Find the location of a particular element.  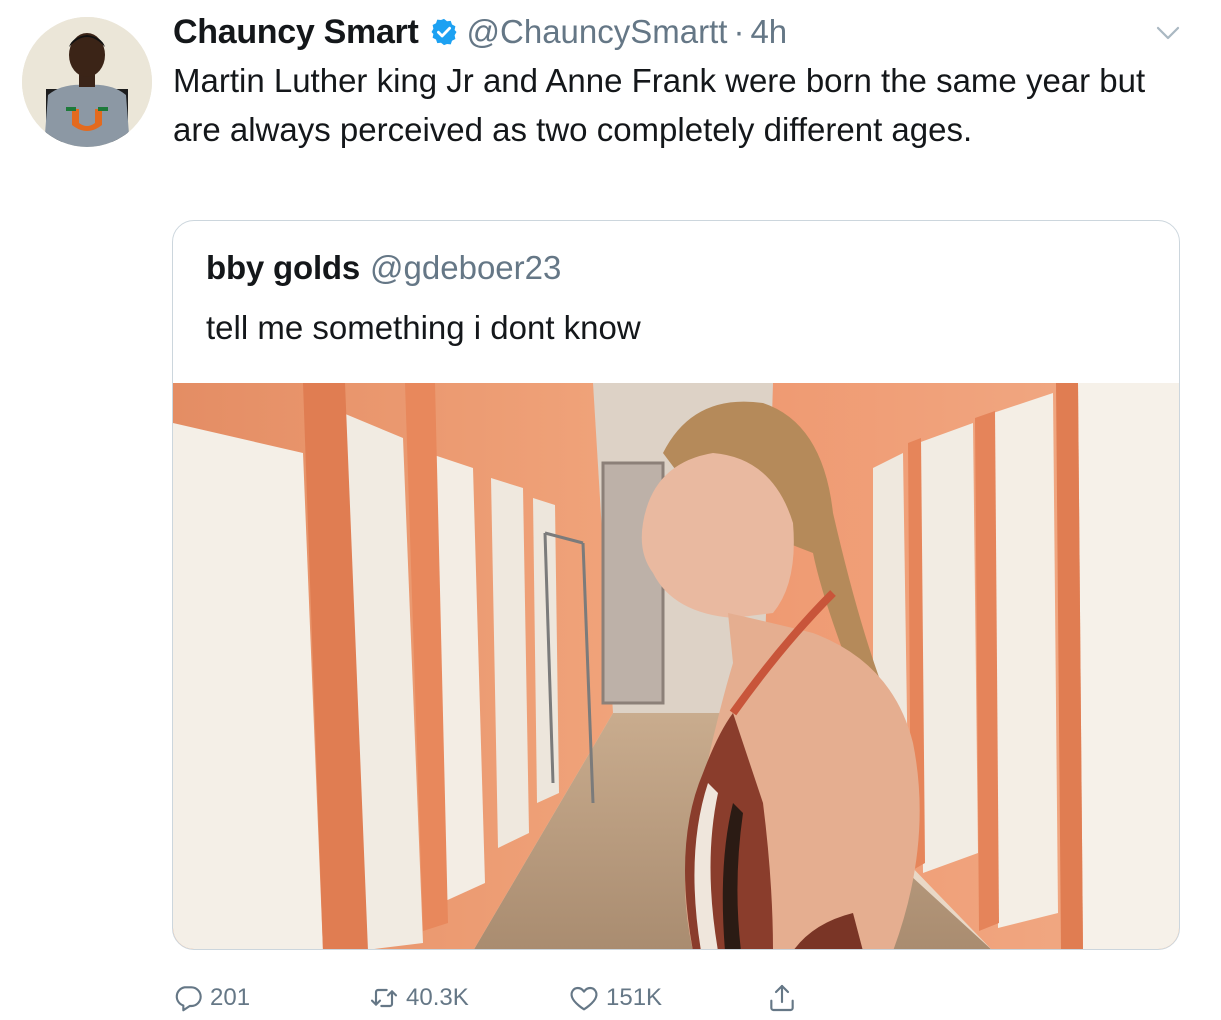

reply-count: 201 is located at coordinates (230, 997).